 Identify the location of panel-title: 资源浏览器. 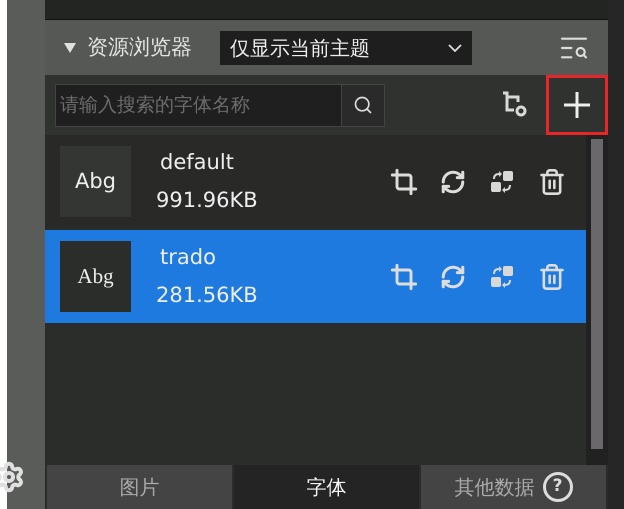
(139, 47).